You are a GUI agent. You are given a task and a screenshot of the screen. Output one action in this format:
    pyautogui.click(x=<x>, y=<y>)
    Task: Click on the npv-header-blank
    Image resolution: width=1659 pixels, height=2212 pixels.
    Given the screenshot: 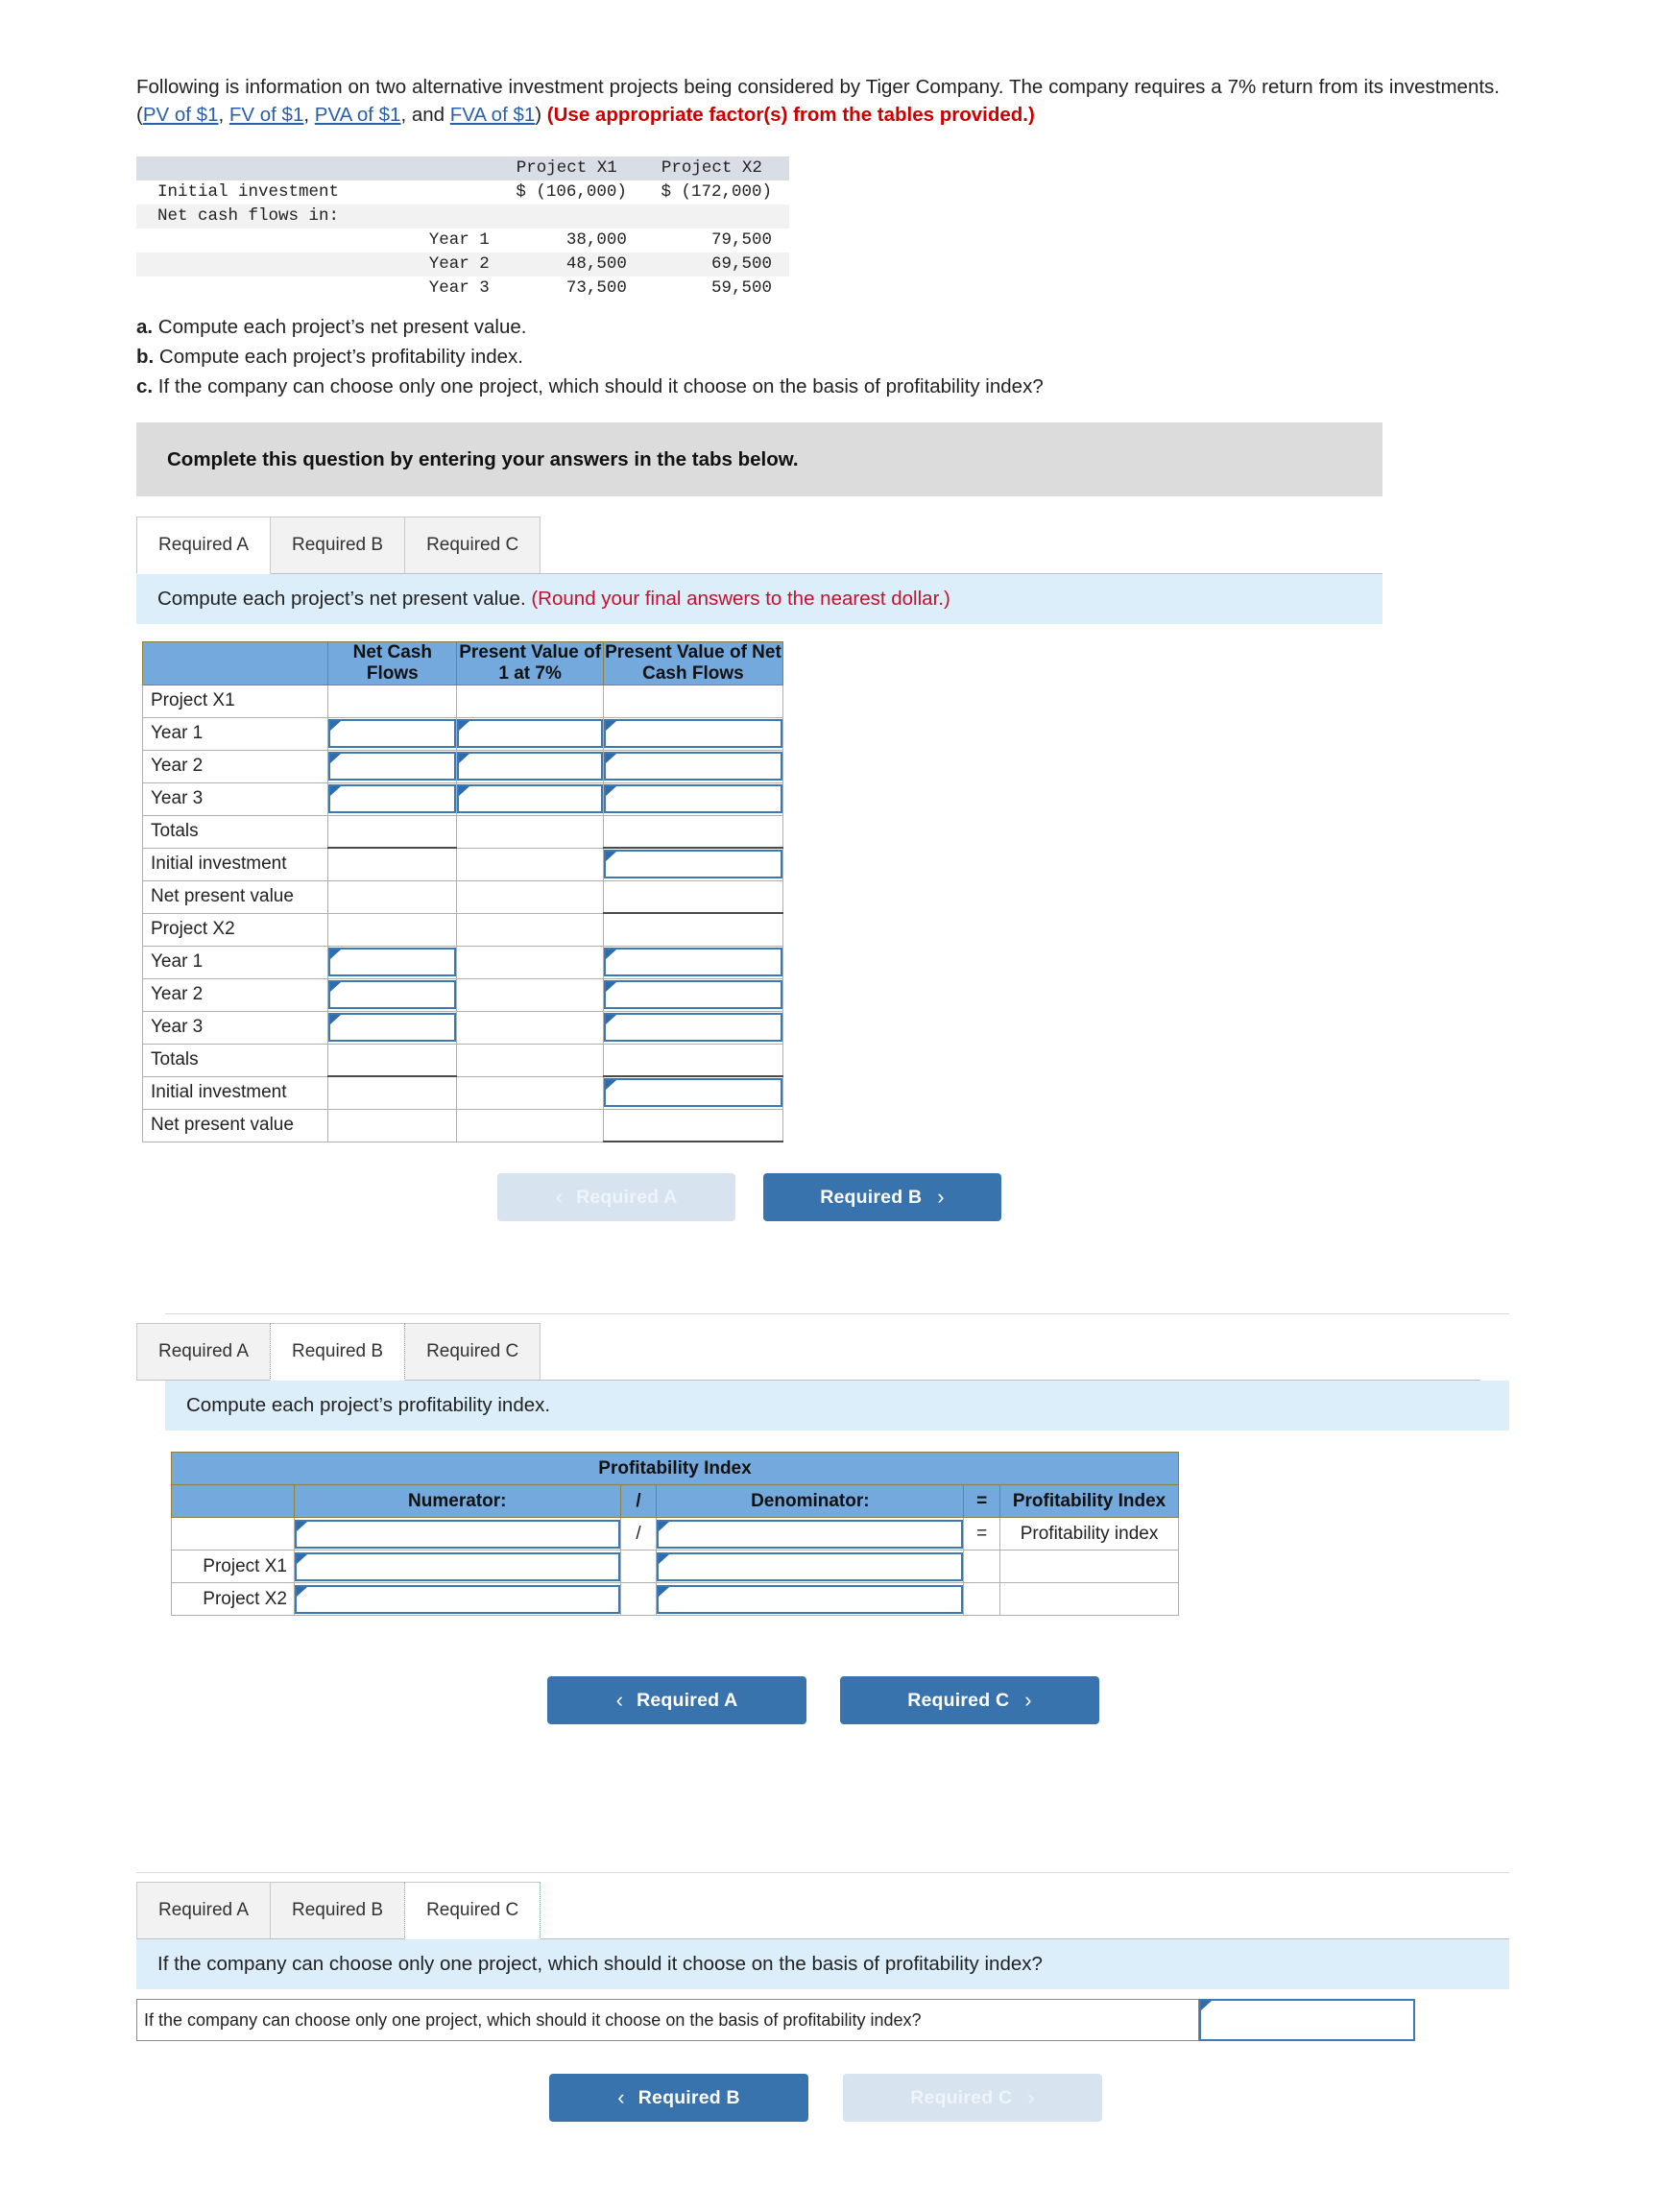 What is the action you would take?
    pyautogui.click(x=235, y=663)
    